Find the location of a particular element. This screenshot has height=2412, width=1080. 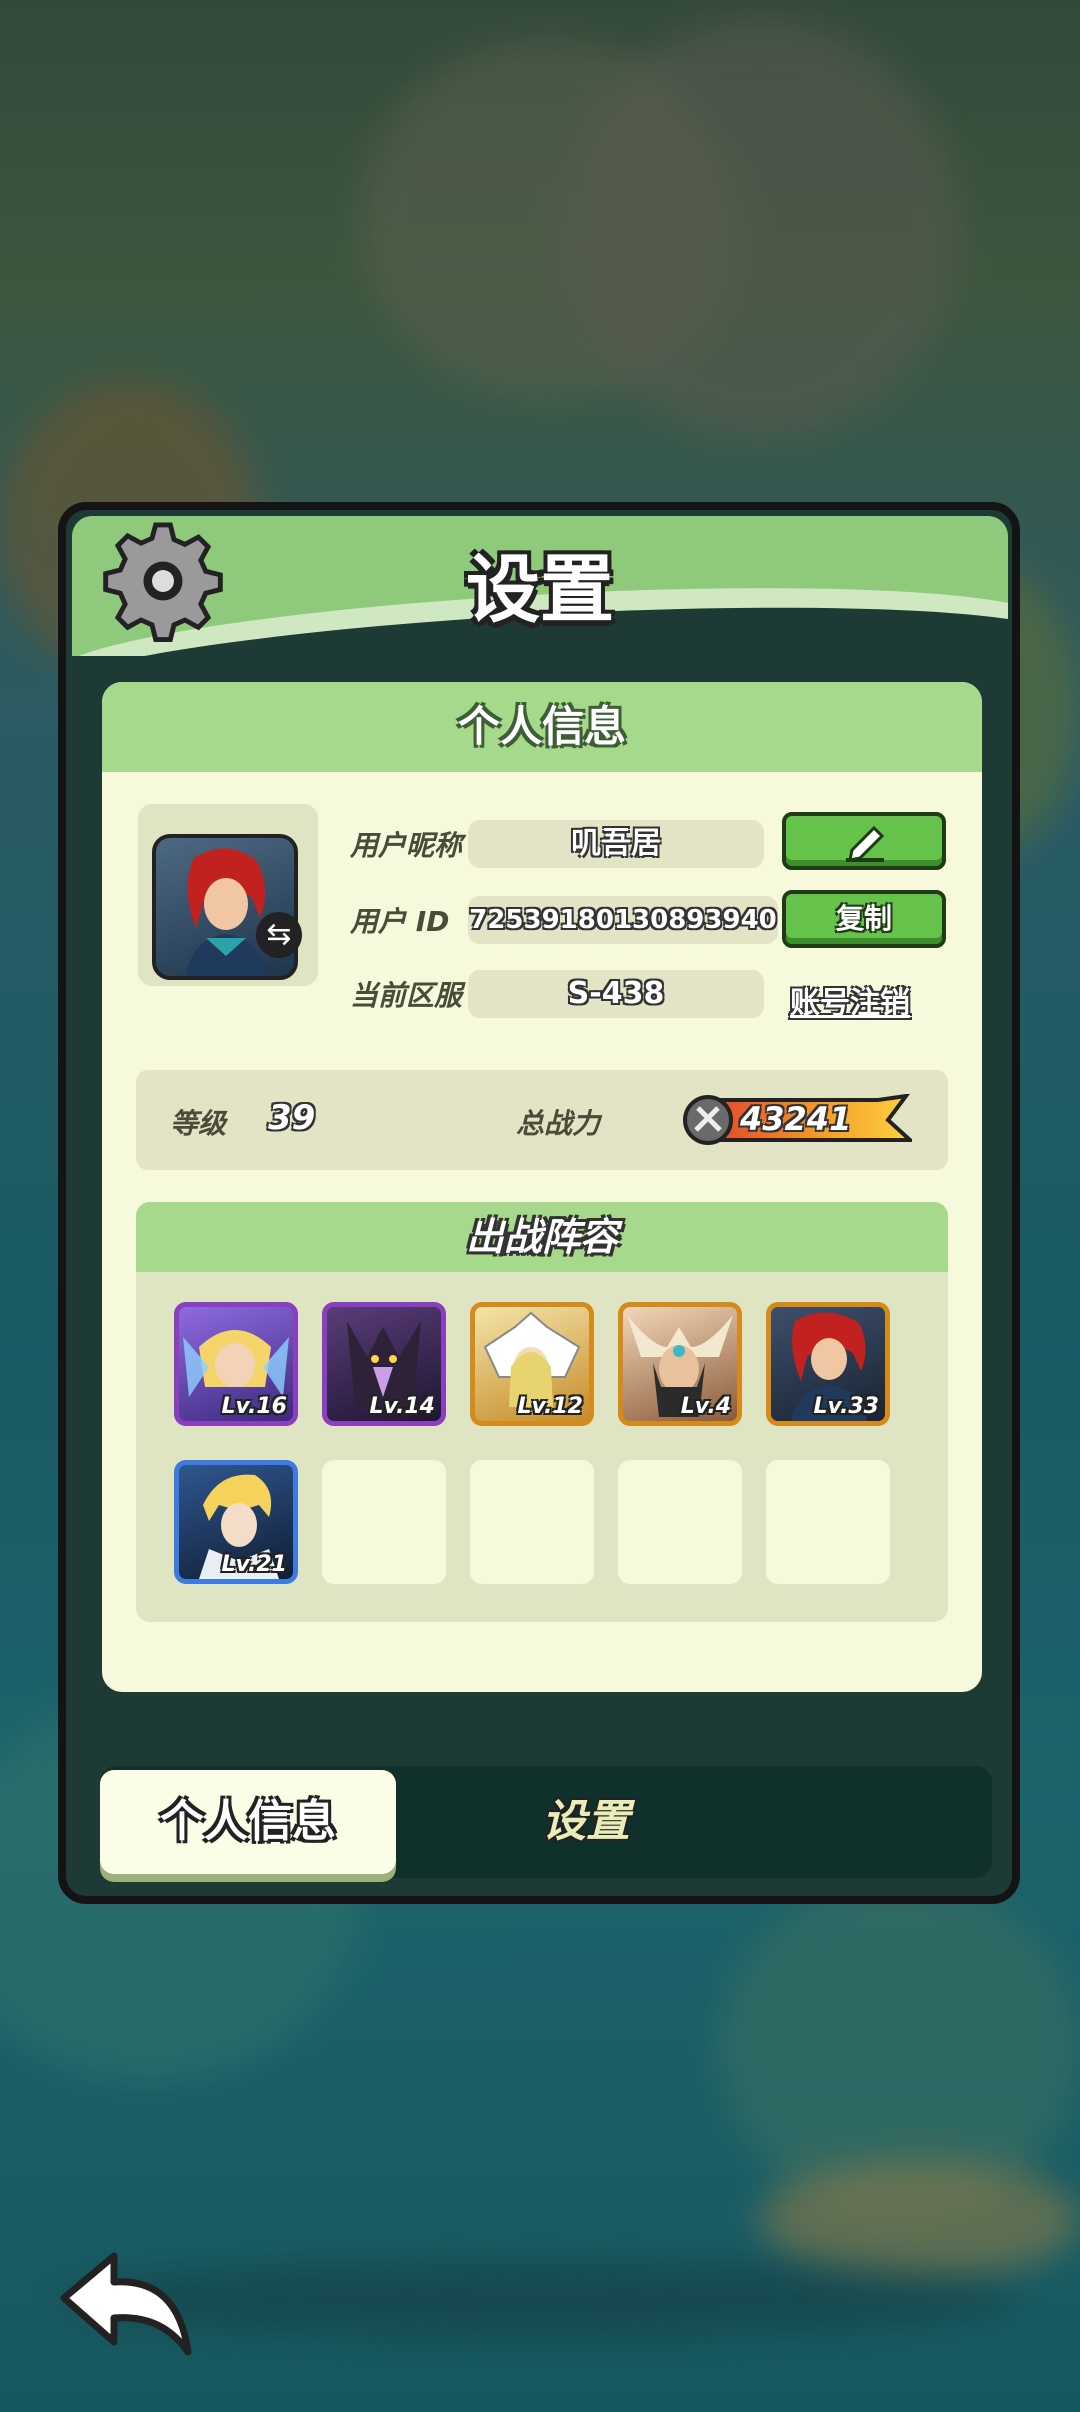

edit-nickname-button is located at coordinates (864, 841).